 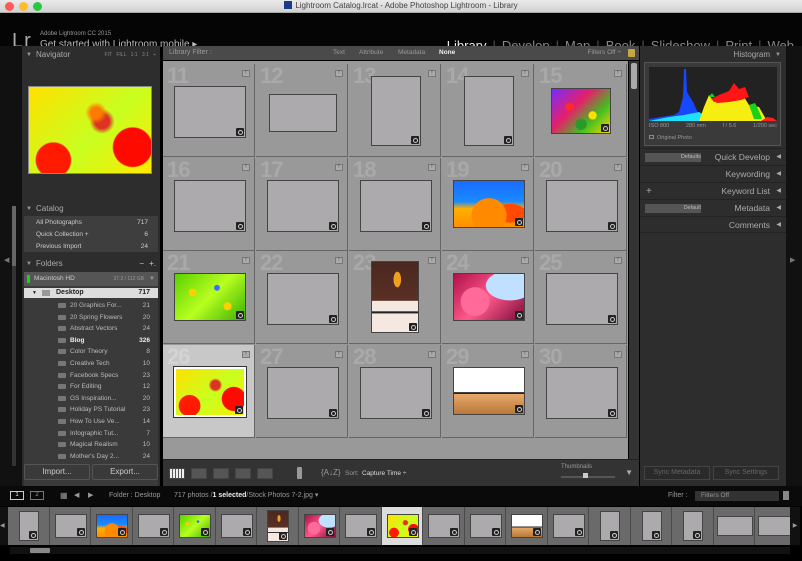 What do you see at coordinates (604, 53) in the screenshot?
I see `filter-preset-select: Filters Off ÷` at bounding box center [604, 53].